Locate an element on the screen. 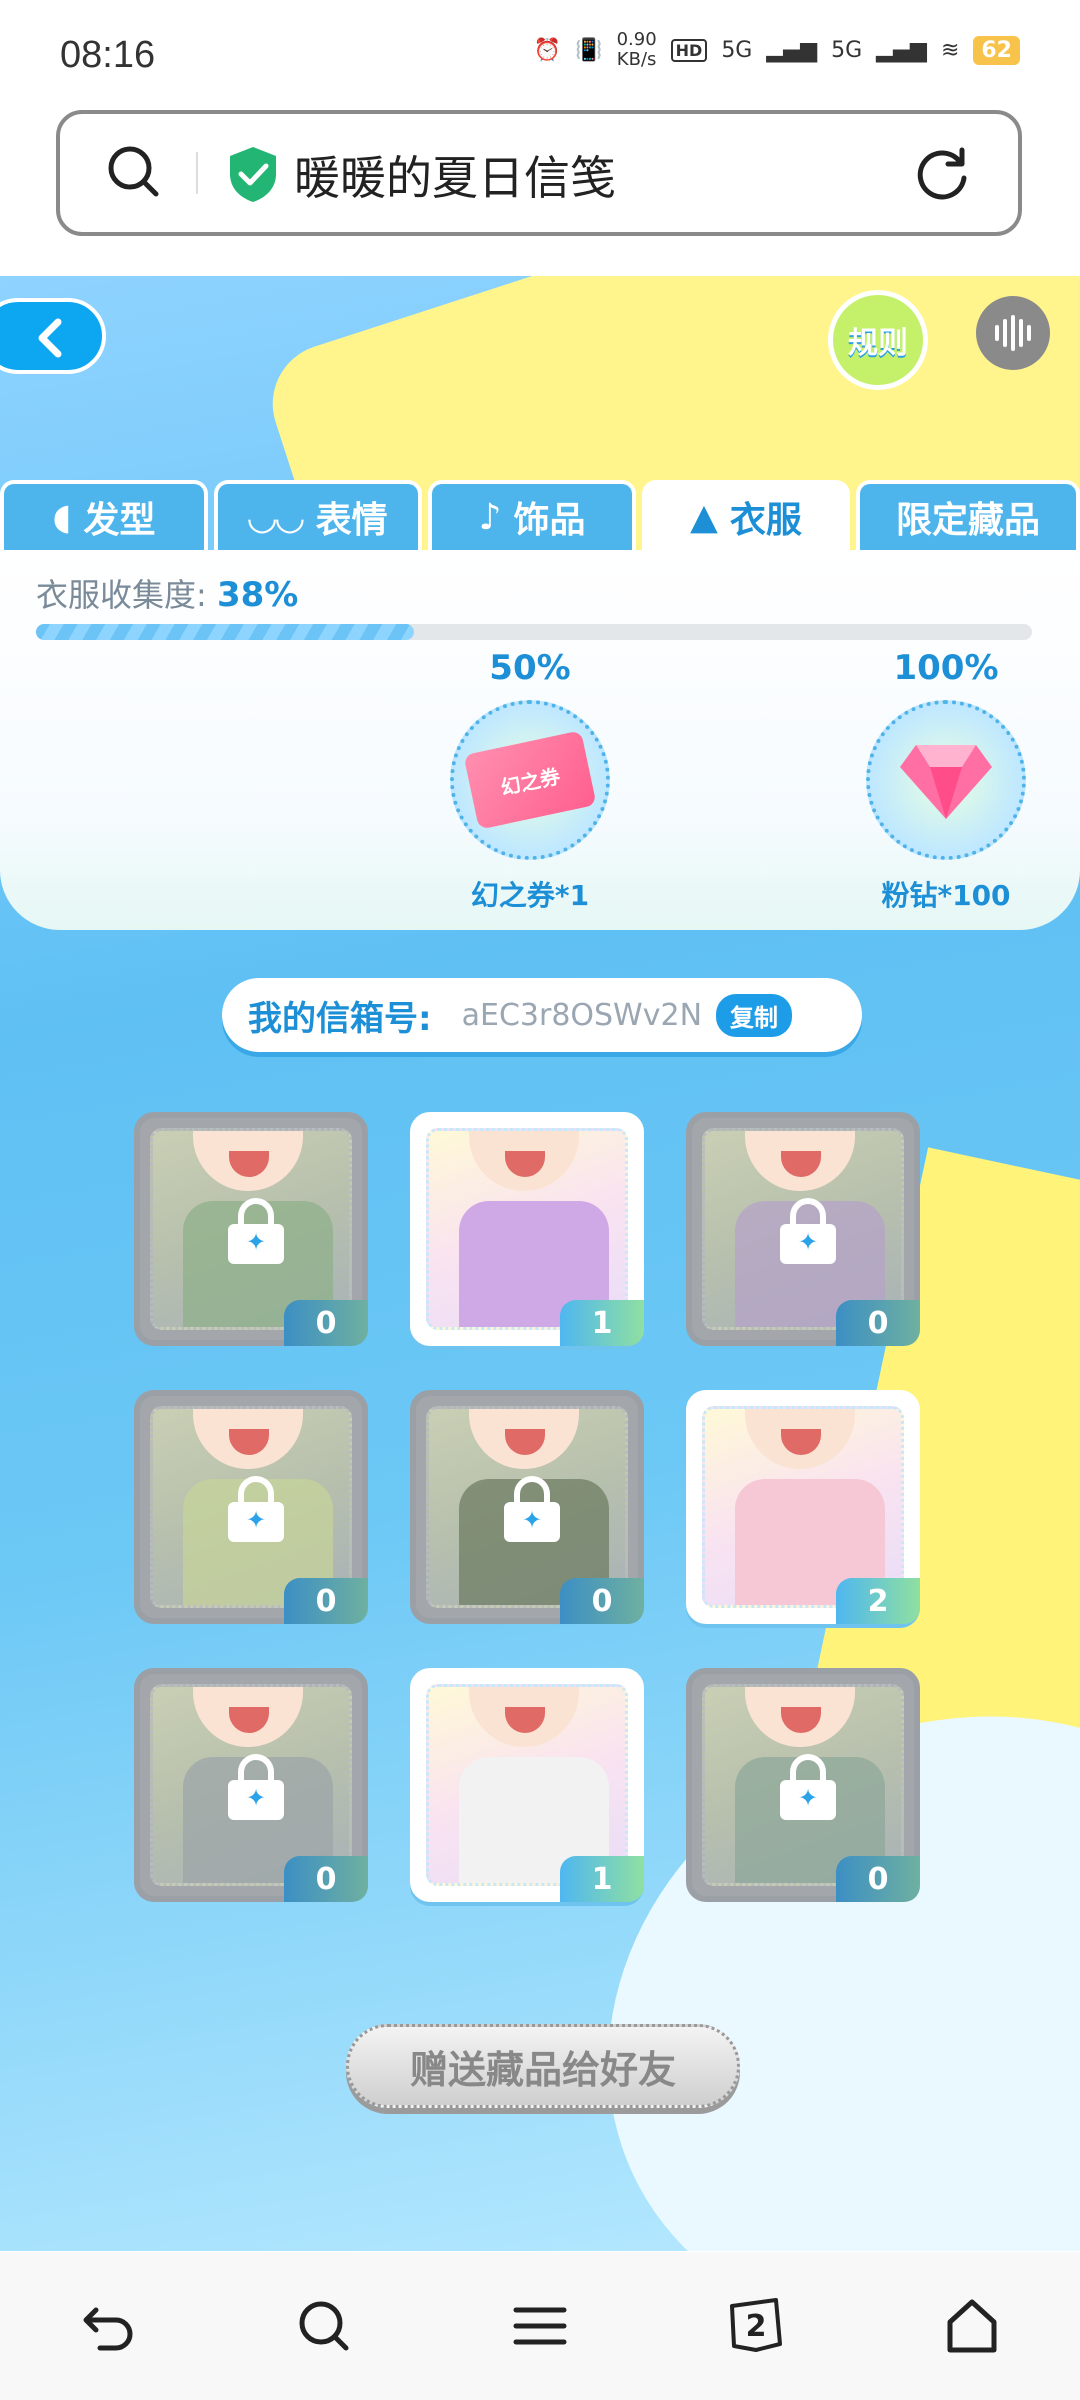 Image resolution: width=1080 pixels, height=2400 pixels. vibrate-icon: 📳 is located at coordinates (589, 50).